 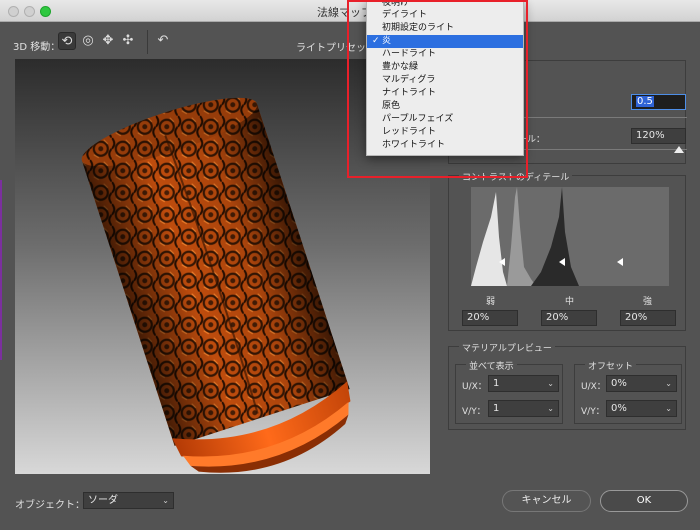 I want to click on tile-vy-label: V/Y：, so click(x=474, y=412).